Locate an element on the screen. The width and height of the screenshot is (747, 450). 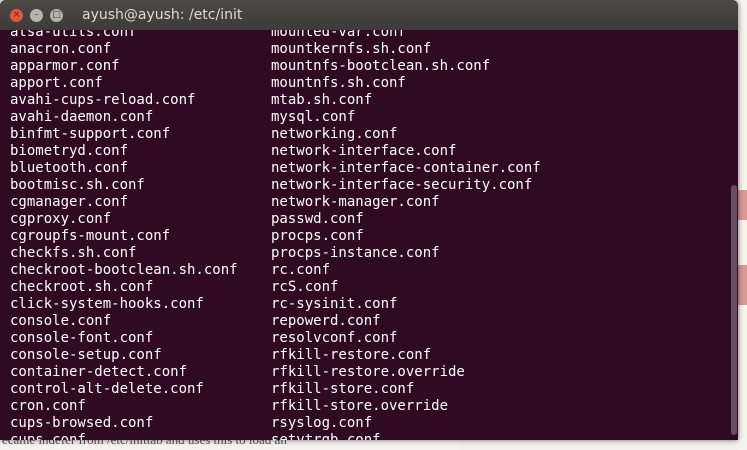
listing-right-entry: network-interface.conf is located at coordinates (364, 151).